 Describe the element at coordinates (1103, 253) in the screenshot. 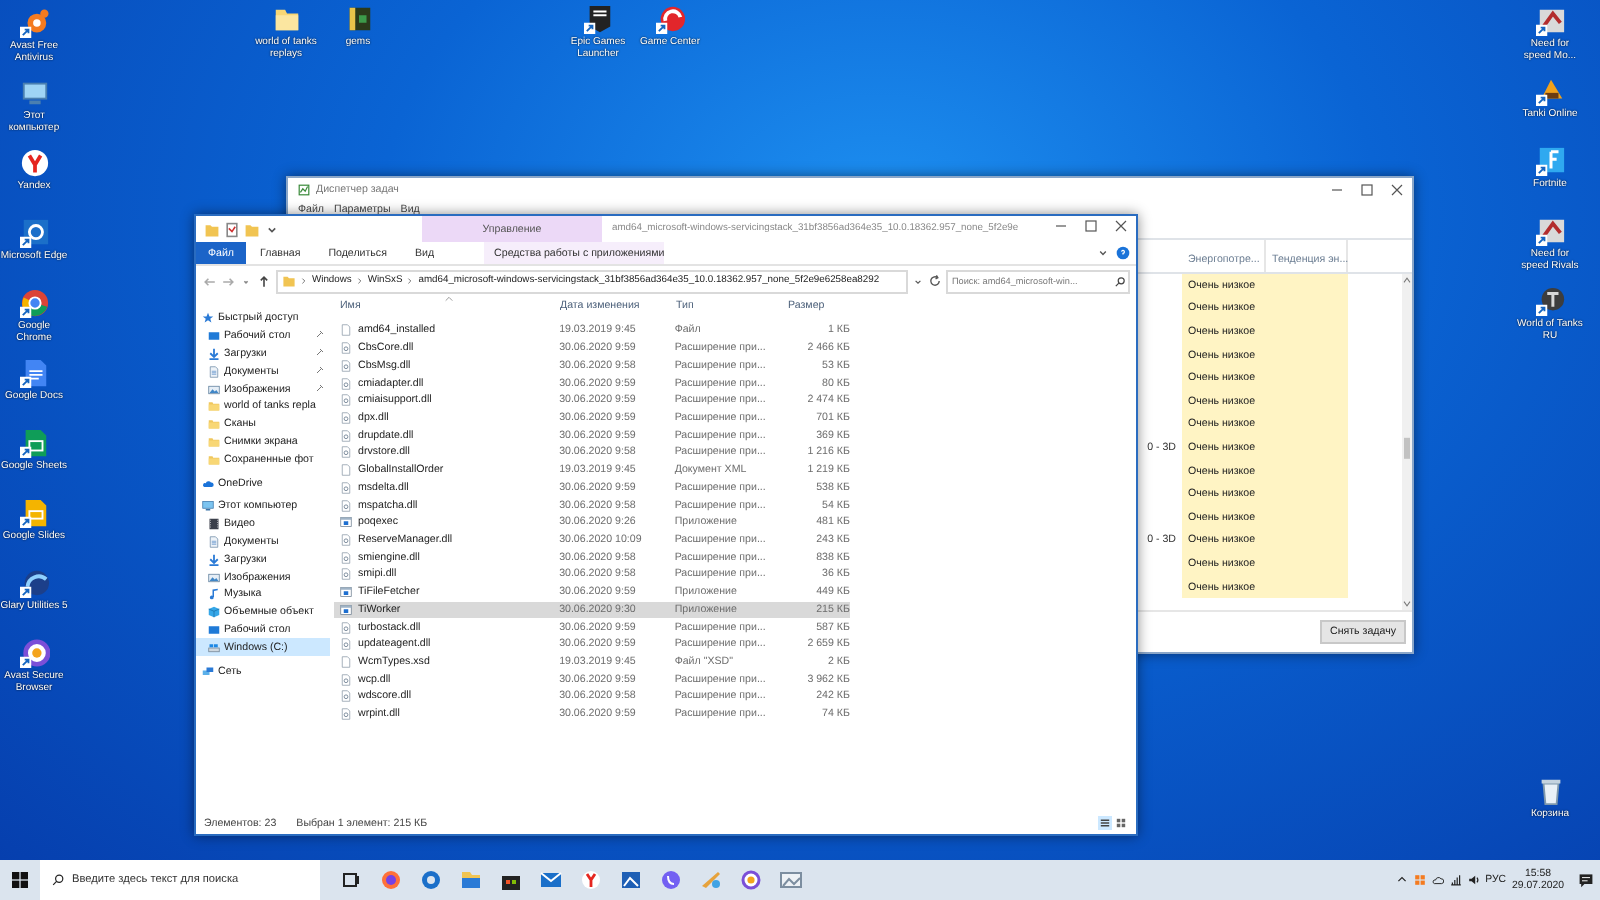

I see `chevron-down-icon` at that location.